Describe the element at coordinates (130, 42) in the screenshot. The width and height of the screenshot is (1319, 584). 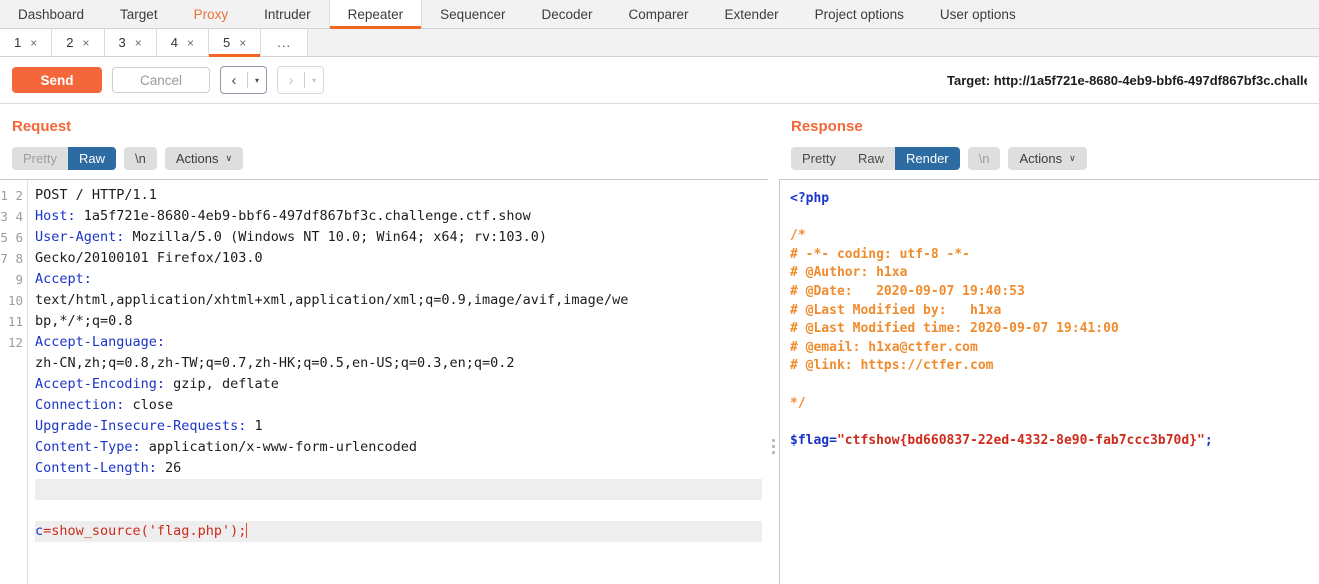
I see `repeater-tab-3: 3 ×` at that location.